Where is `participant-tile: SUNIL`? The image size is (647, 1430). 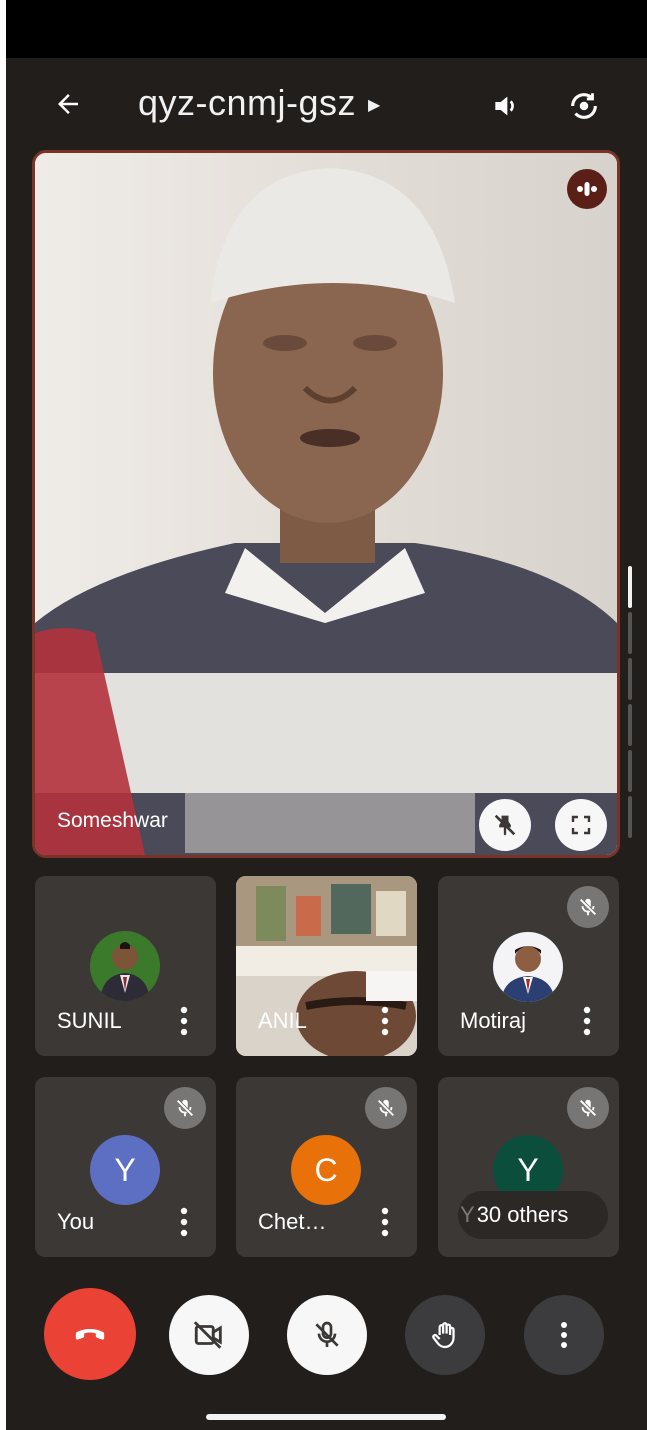 participant-tile: SUNIL is located at coordinates (125, 966).